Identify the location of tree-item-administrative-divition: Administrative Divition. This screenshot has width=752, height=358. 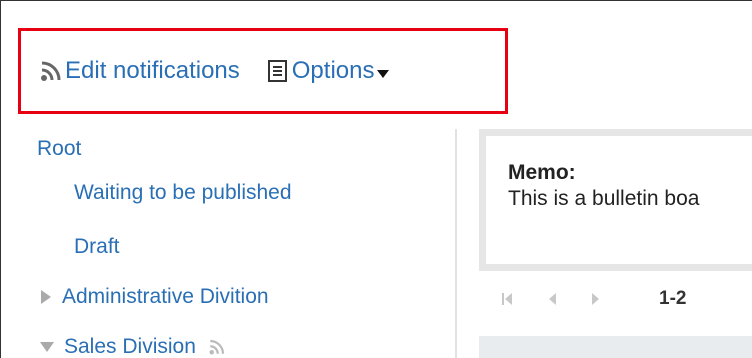
(154, 297).